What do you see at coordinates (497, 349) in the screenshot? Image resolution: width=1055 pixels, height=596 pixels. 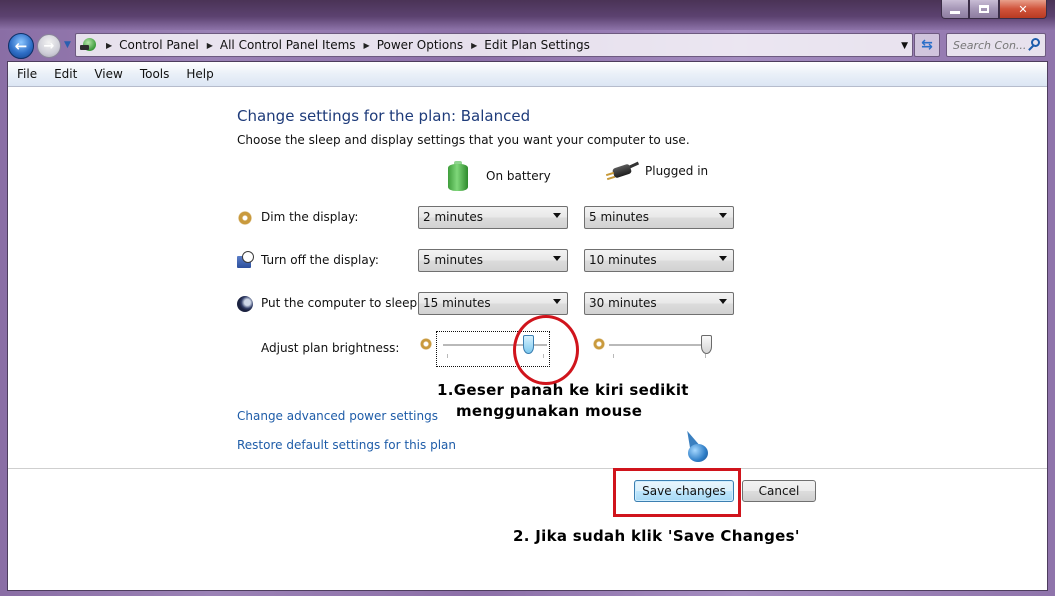 I see `setting-row-brightness: Adjust plan brightness:` at bounding box center [497, 349].